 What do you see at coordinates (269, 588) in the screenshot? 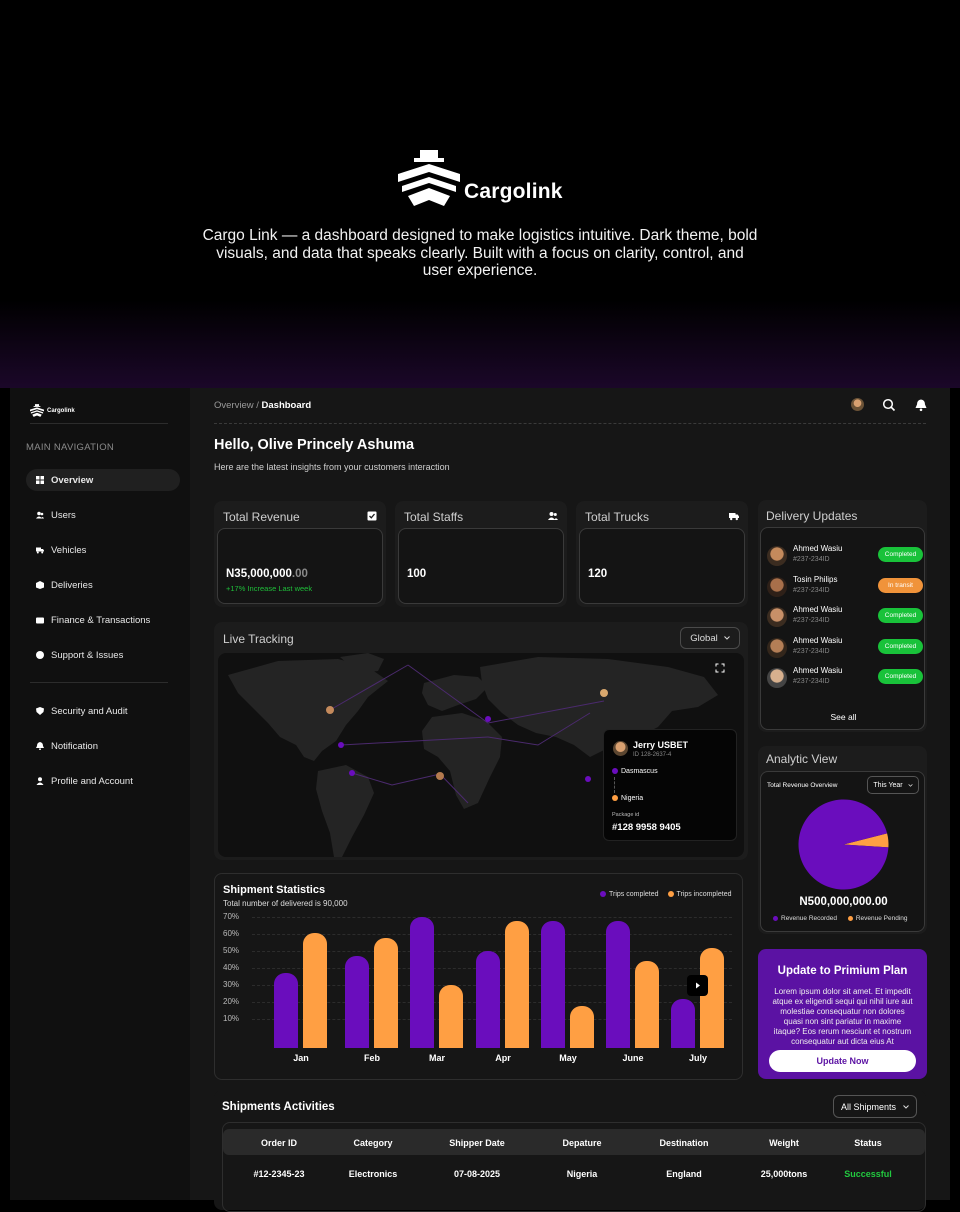
I see `revenue-change-note: +17% Increase Last week` at bounding box center [269, 588].